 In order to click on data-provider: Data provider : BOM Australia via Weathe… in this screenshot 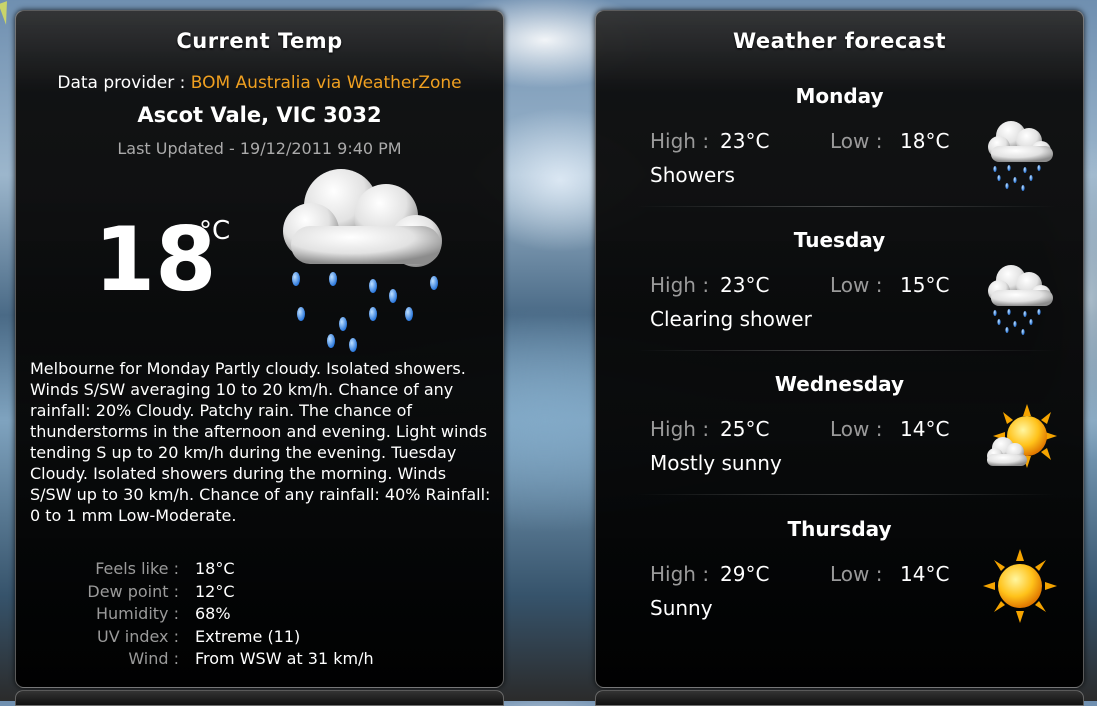, I will do `click(259, 83)`.